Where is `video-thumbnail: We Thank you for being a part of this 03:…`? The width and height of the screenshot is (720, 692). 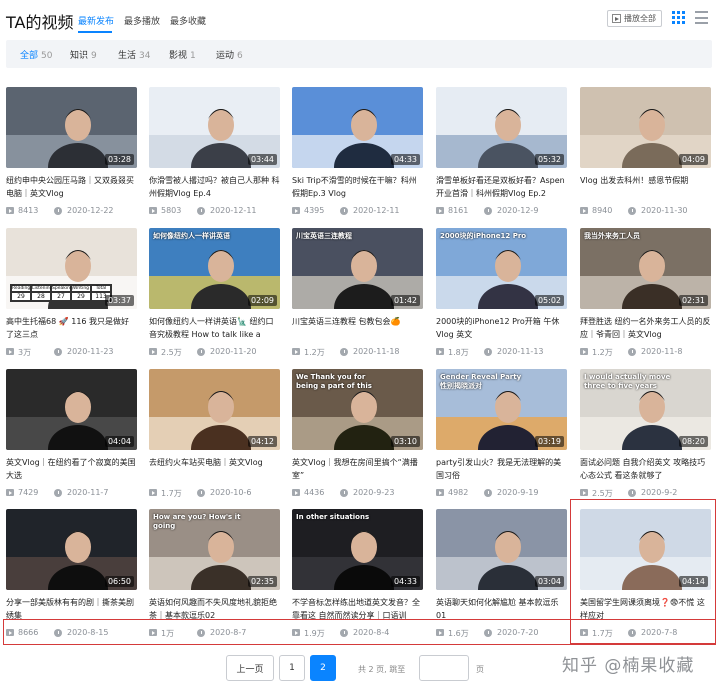
video-thumbnail: We Thank you for being a part of this 03:… is located at coordinates (357, 409).